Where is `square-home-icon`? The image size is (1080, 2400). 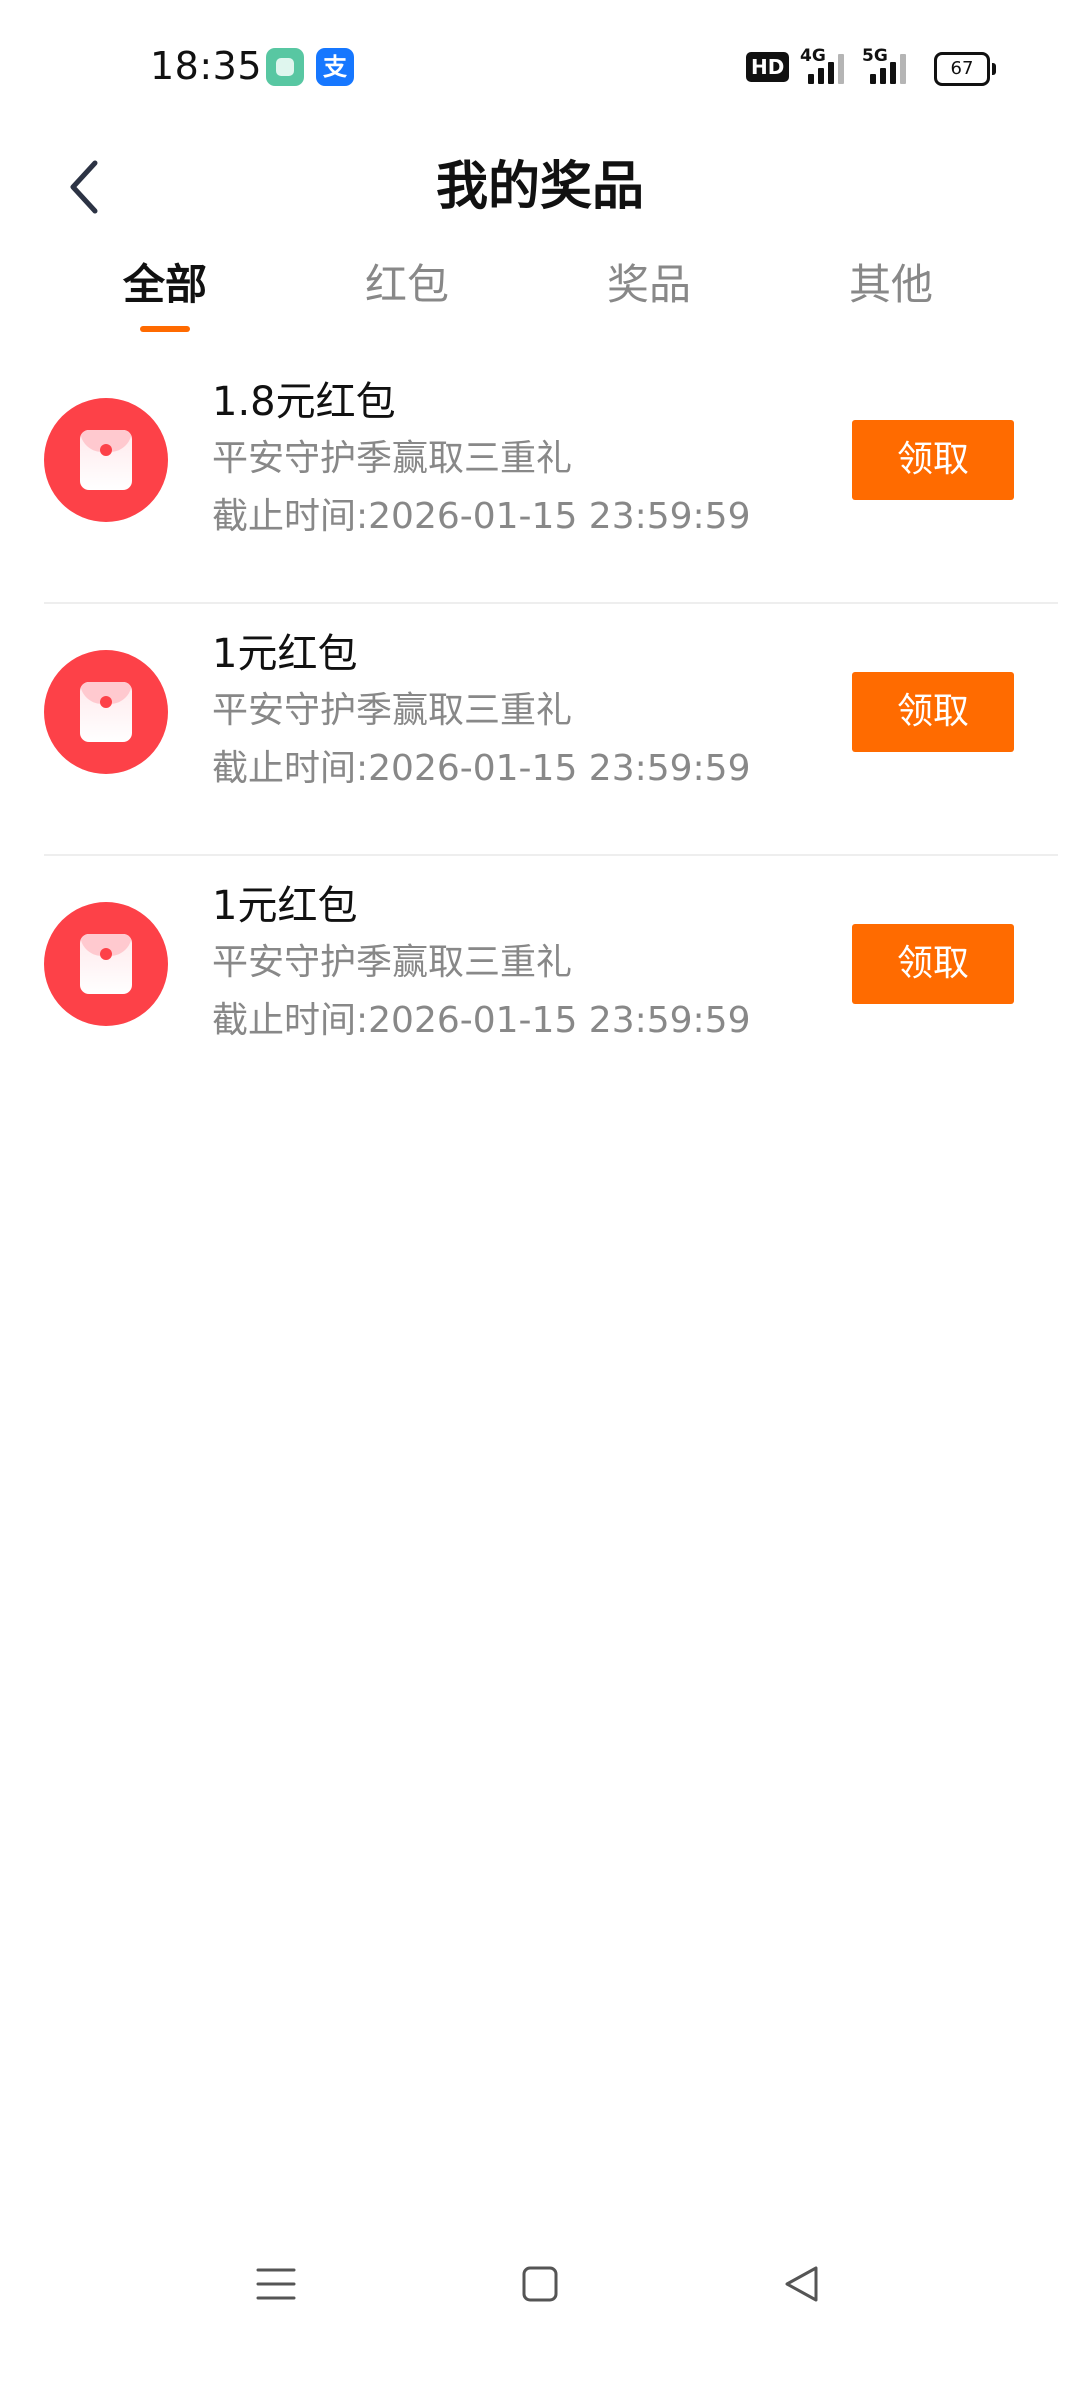
square-home-icon is located at coordinates (540, 2284).